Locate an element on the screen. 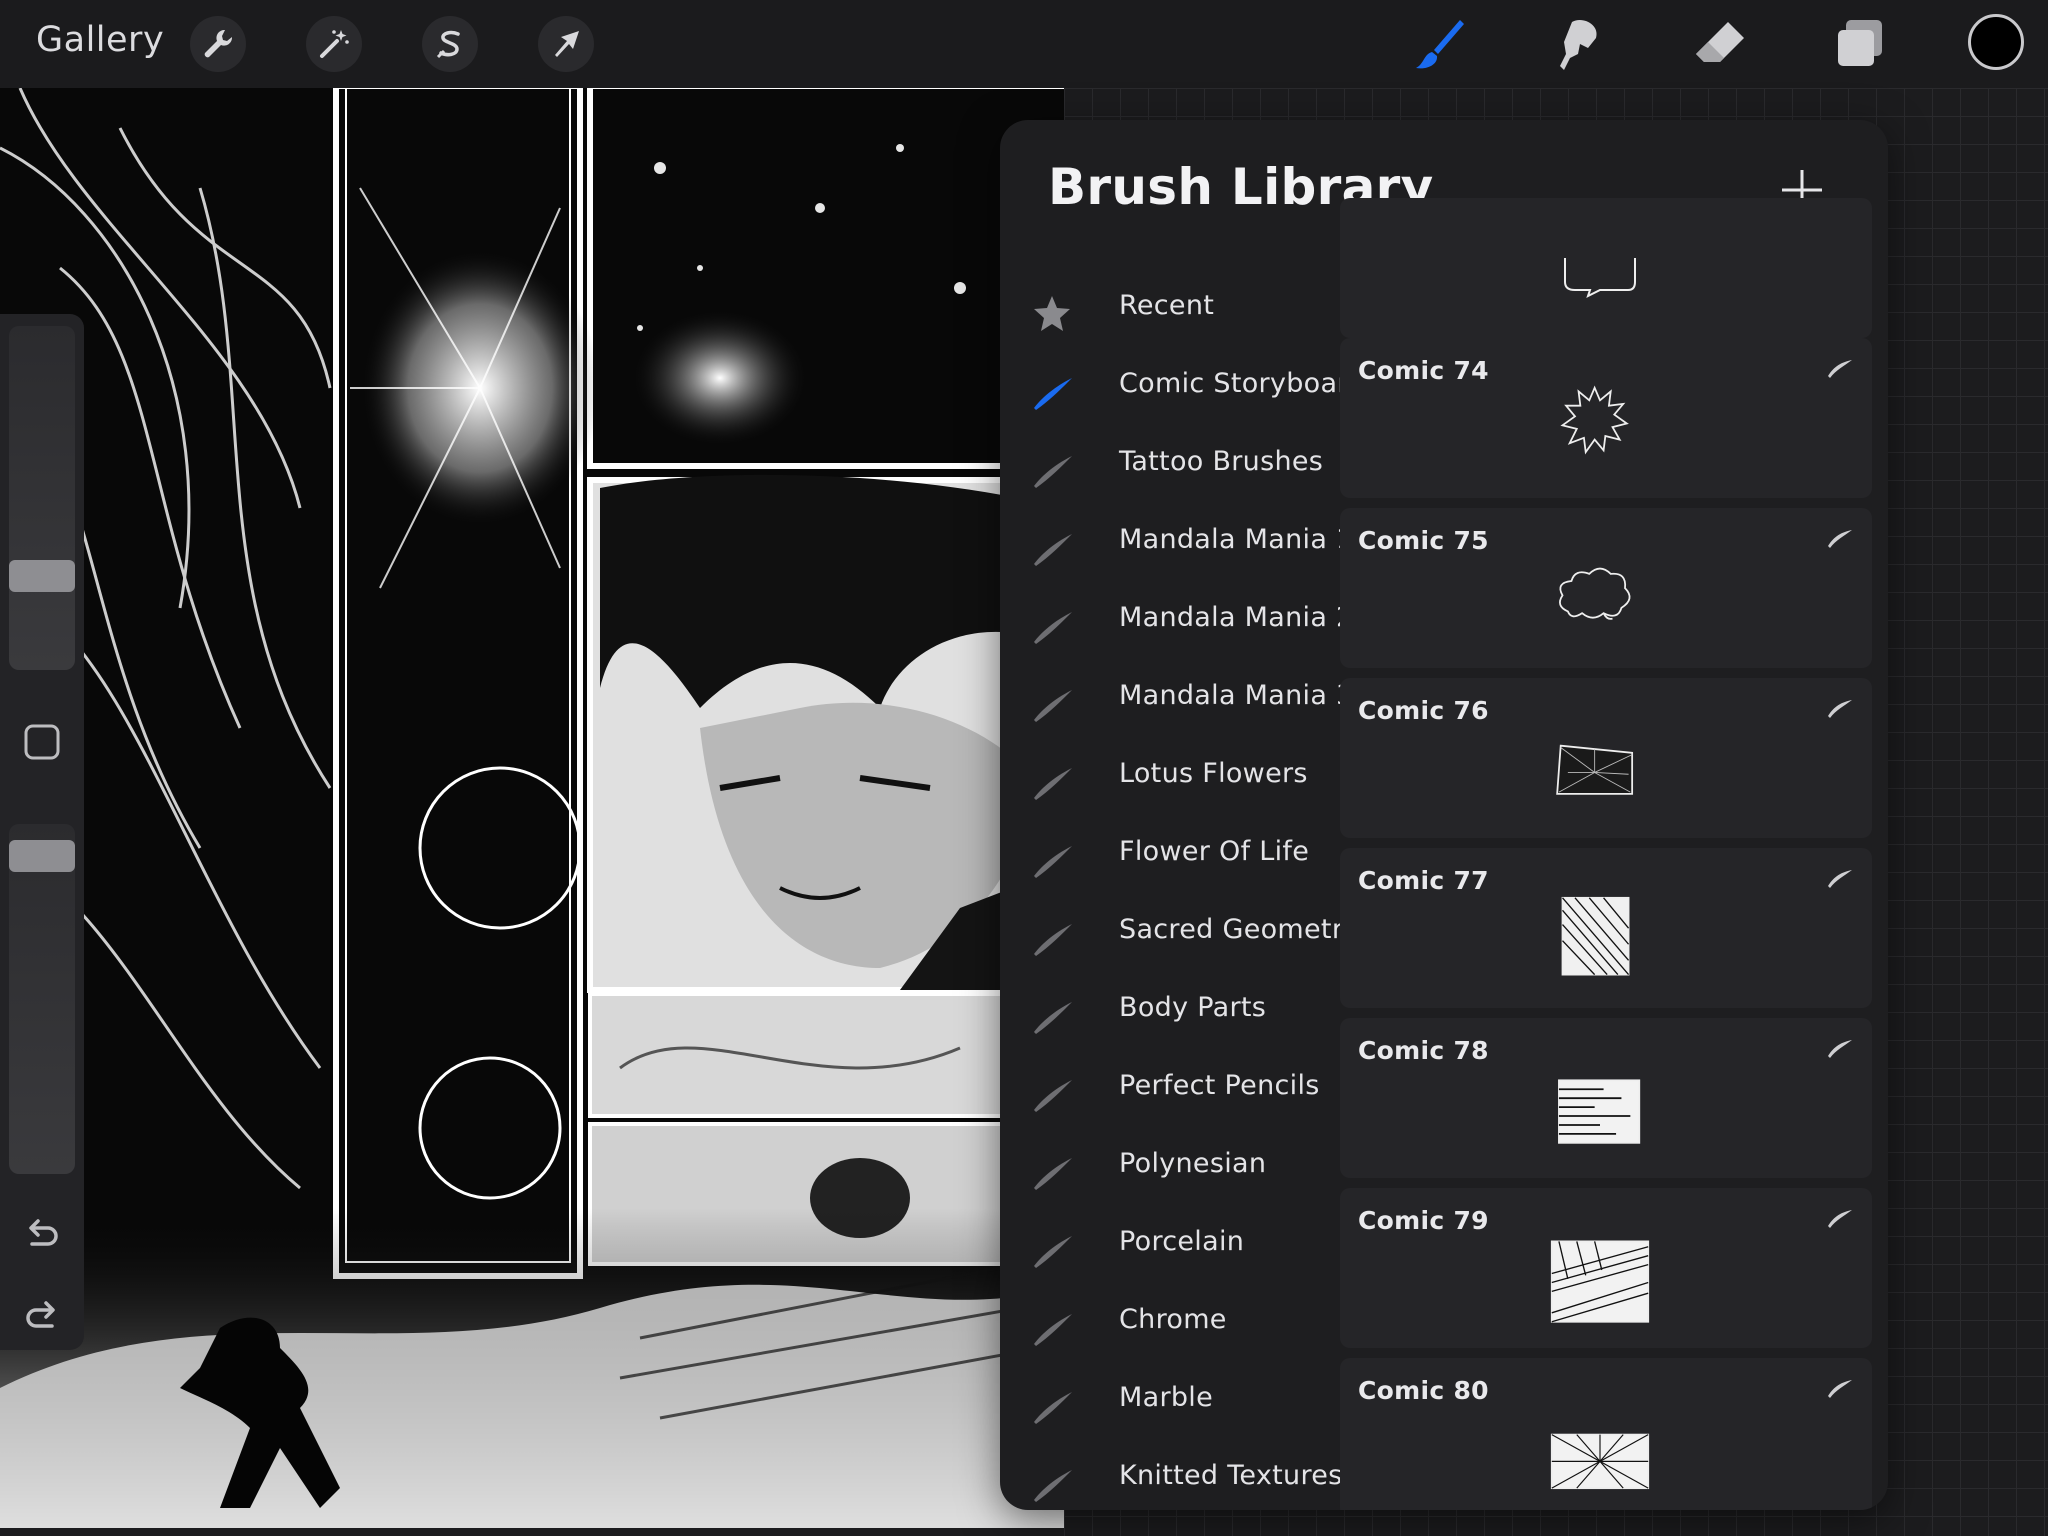 The image size is (2048, 1536). brush-set-item: Tattoo Brushes is located at coordinates (1169, 469).